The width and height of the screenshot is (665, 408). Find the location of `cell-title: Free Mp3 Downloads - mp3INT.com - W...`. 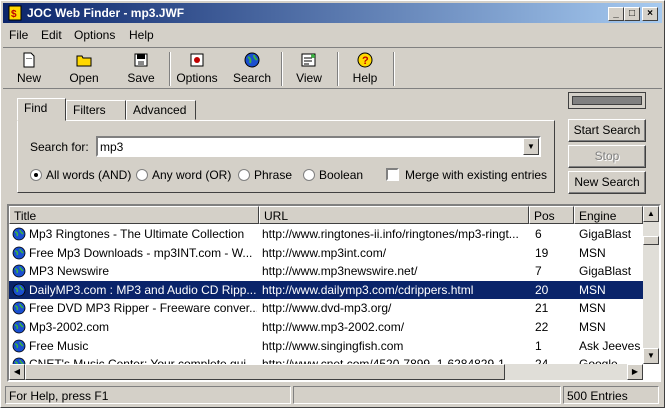

cell-title: Free Mp3 Downloads - mp3INT.com - W... is located at coordinates (141, 252).